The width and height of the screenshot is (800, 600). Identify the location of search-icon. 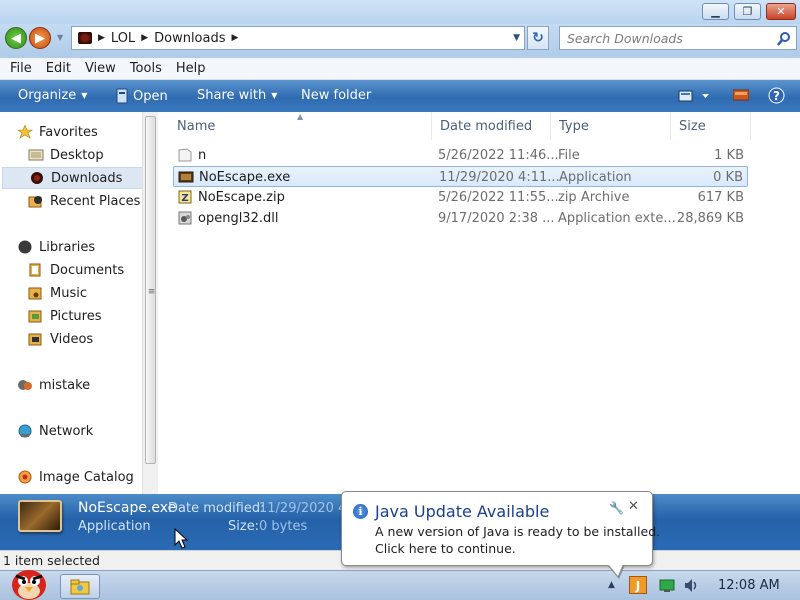
(784, 39).